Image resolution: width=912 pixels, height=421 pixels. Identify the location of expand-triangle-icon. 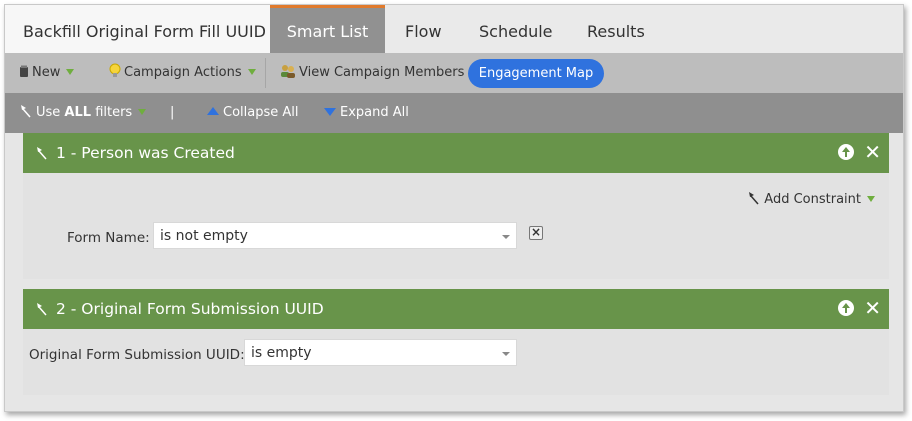
(330, 112).